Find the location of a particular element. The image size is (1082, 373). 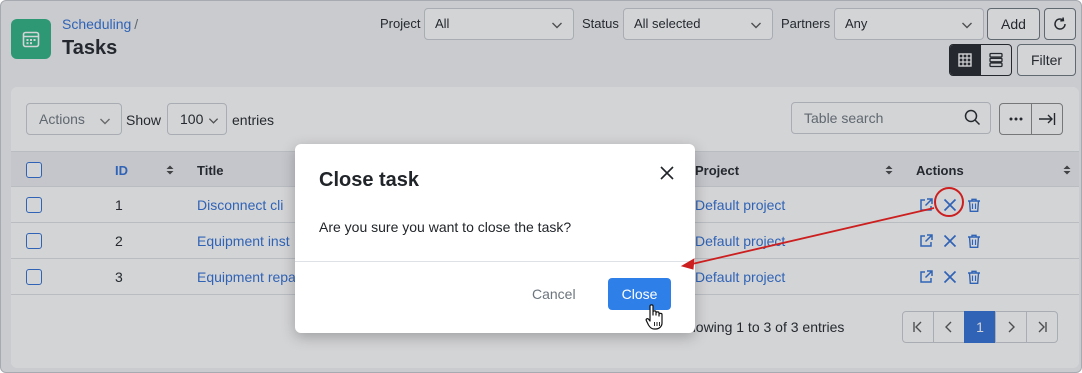

dialog-message: Are you sure you want to close the task? is located at coordinates (445, 227).